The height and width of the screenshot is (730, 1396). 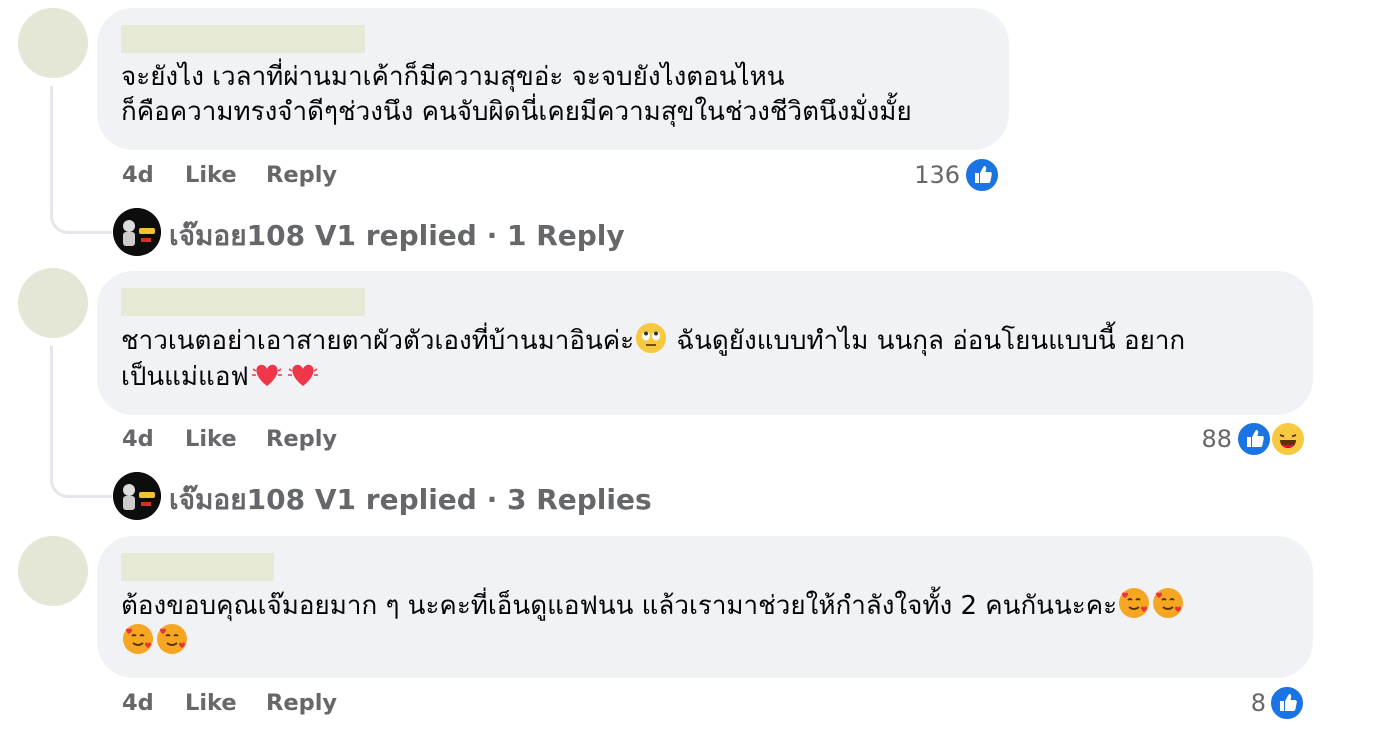 I want to click on reaction-count: 8, so click(x=1248, y=703).